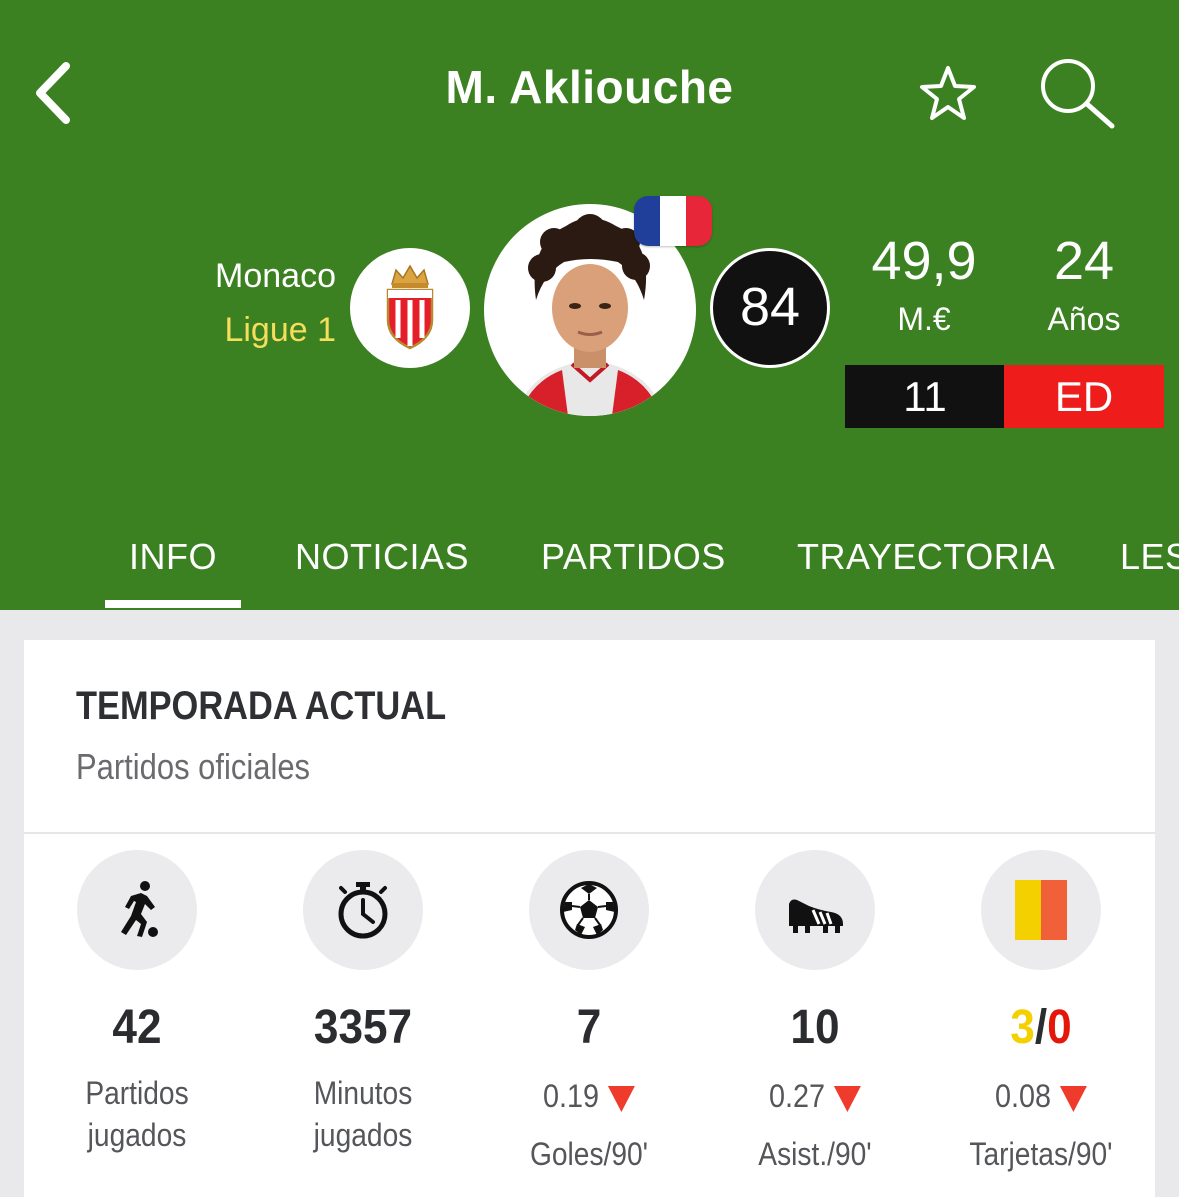 This screenshot has width=1179, height=1197. Describe the element at coordinates (173, 557) in the screenshot. I see `tab-info: INFO` at that location.